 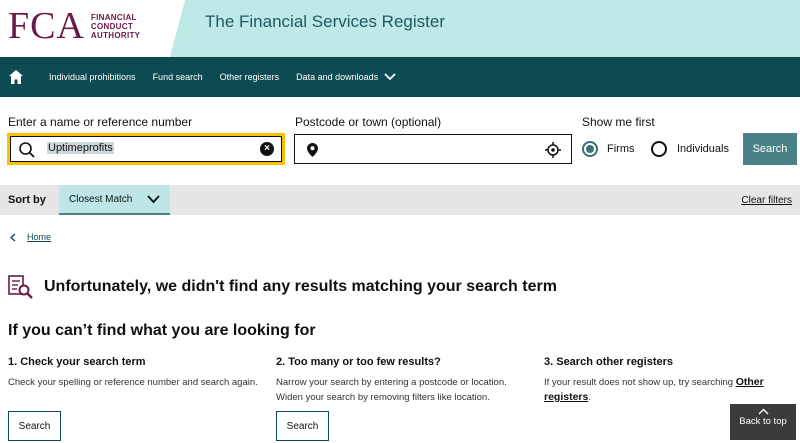 I want to click on sort-by-label: Sort by, so click(x=27, y=200).